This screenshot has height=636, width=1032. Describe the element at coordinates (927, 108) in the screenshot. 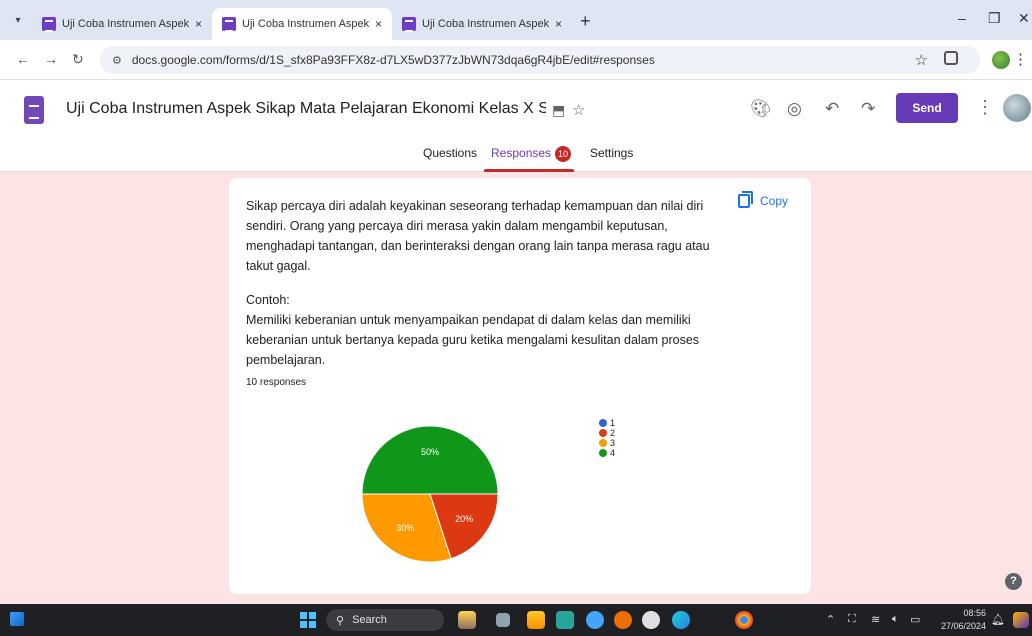

I see `send-button: Send` at that location.